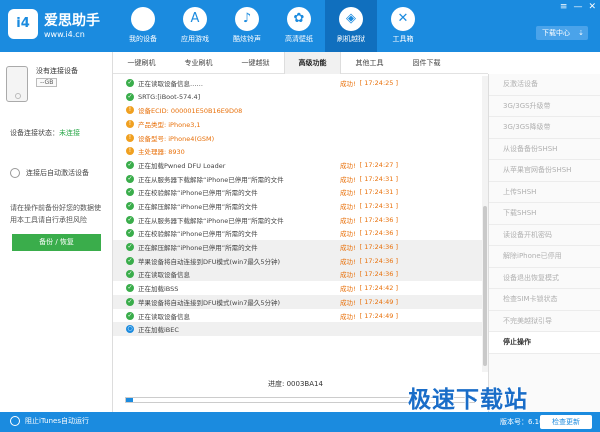  Describe the element at coordinates (69, 133) in the screenshot. I see `connection-status-value: 未连接` at that location.